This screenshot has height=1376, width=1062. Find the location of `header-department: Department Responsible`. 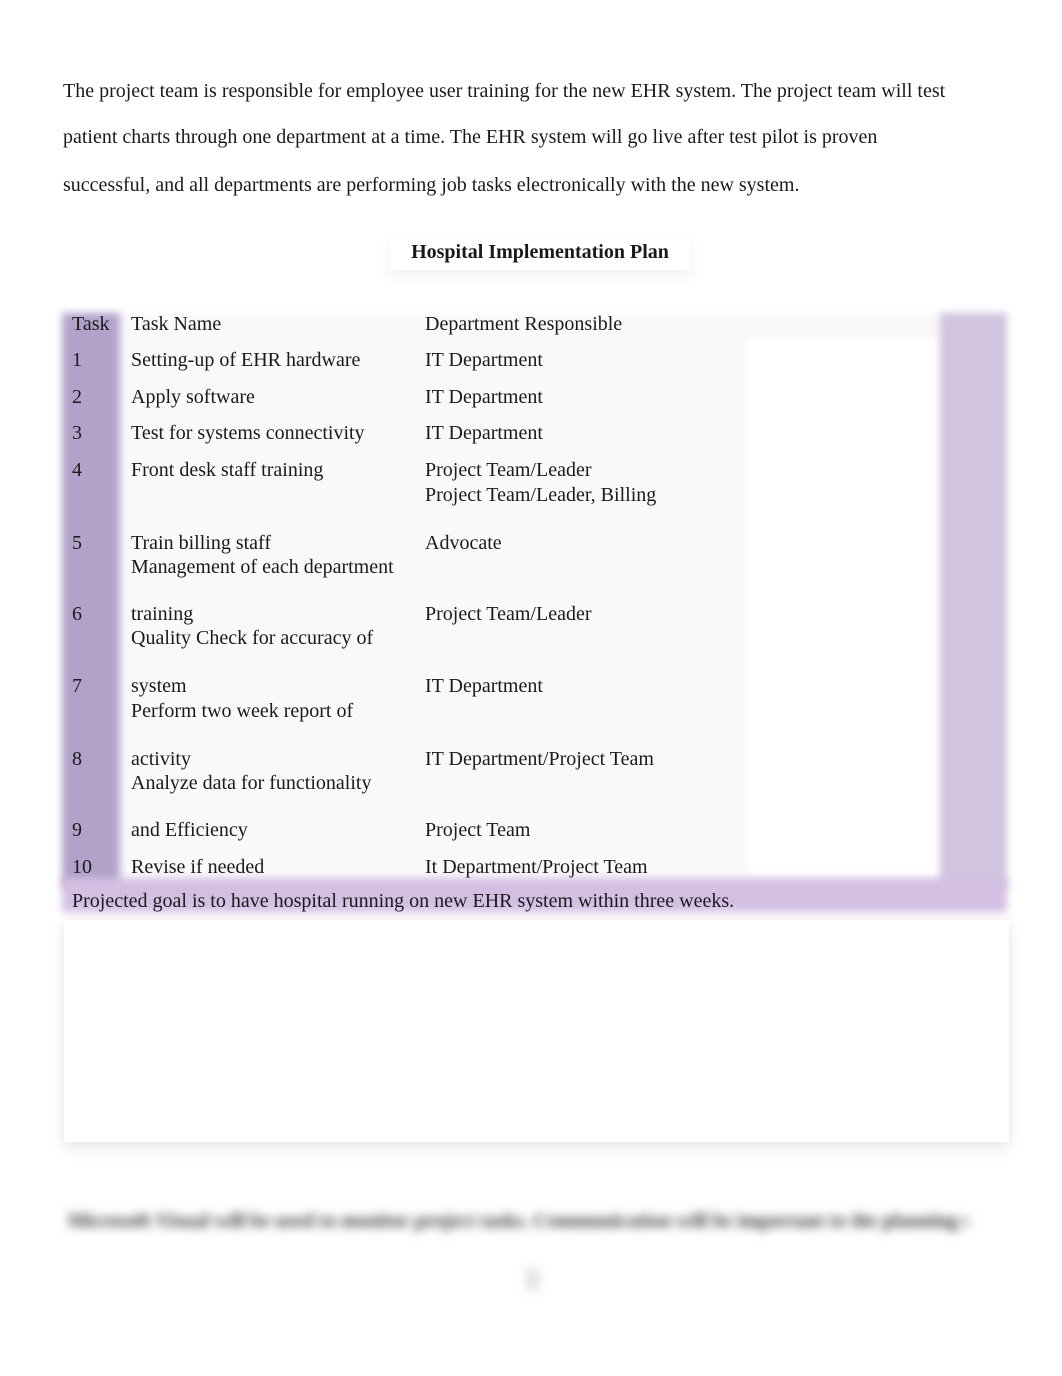

header-department: Department Responsible is located at coordinates (524, 324).